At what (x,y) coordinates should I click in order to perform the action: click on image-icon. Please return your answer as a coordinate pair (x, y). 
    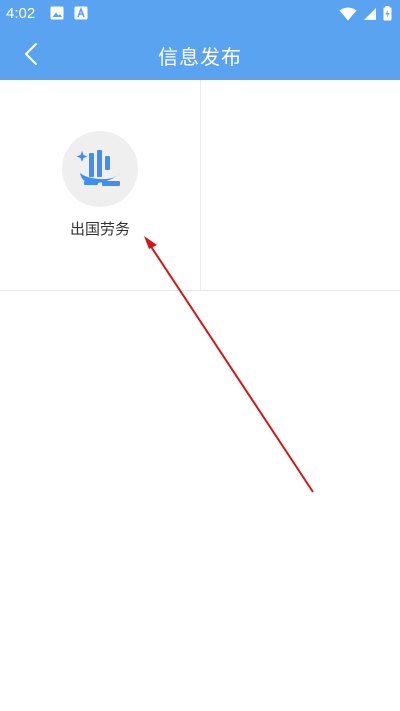
    Looking at the image, I should click on (57, 13).